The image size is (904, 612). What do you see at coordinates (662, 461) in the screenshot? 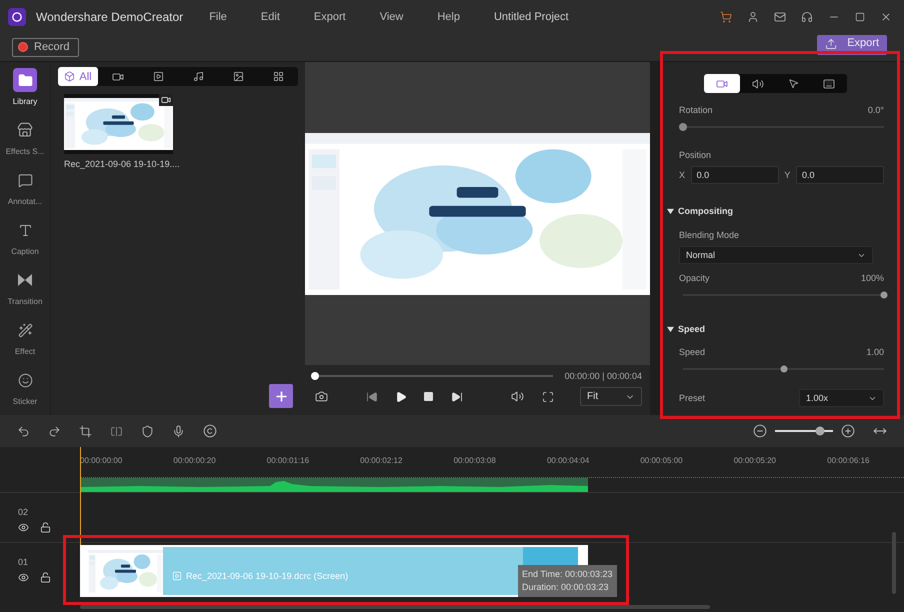
I see `time-tick: 00:00:05:00` at bounding box center [662, 461].